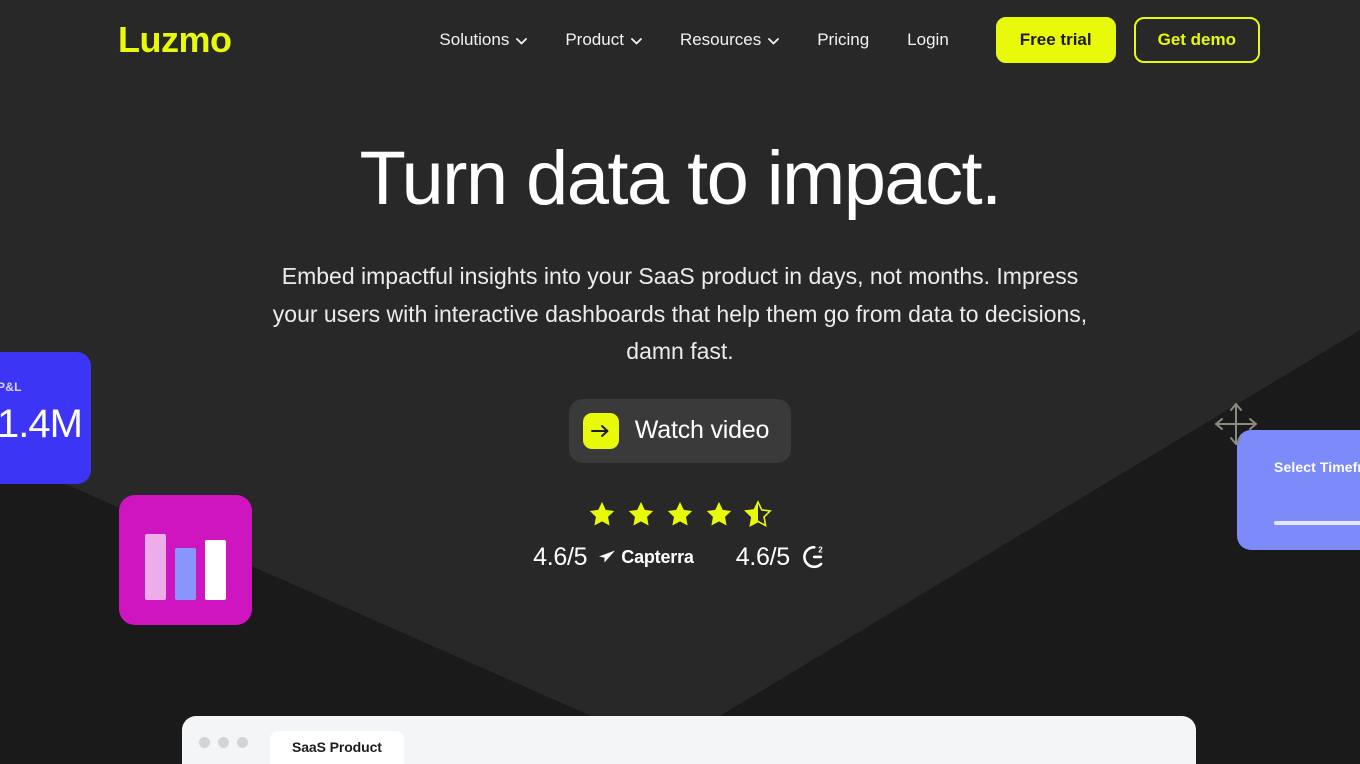  Describe the element at coordinates (680, 535) in the screenshot. I see `ratings-block: 4.6/5 Capterra 4.6/5 2` at that location.